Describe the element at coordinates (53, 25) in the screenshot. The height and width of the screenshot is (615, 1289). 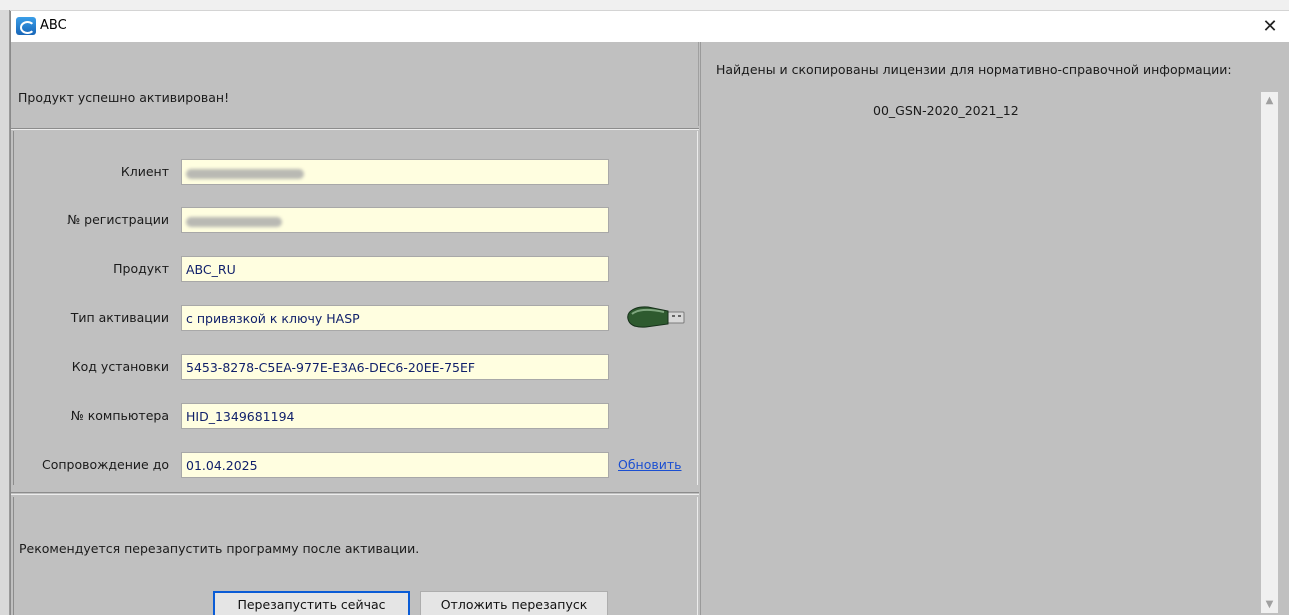
I see `window-title: ABC` at that location.